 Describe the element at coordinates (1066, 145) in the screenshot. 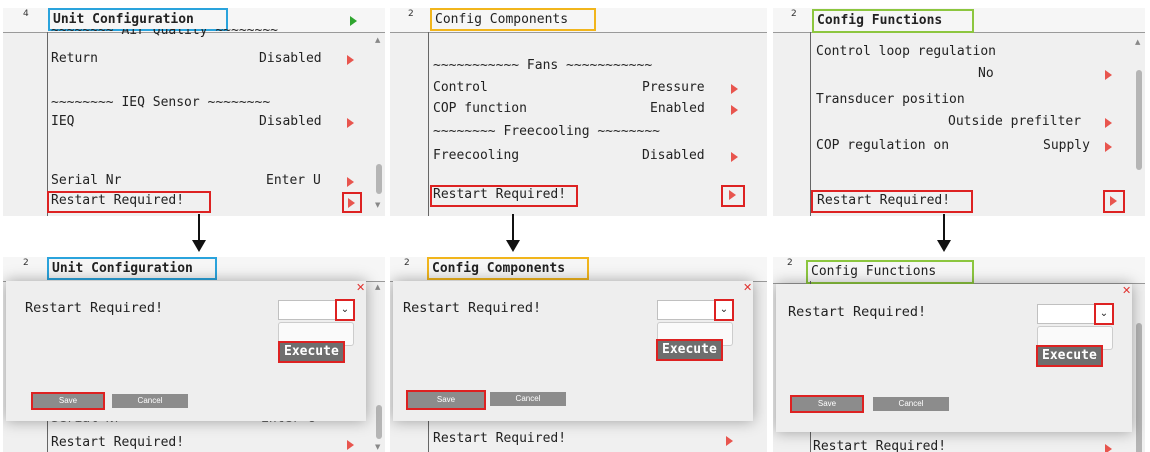

I see `row-value: Supply` at that location.